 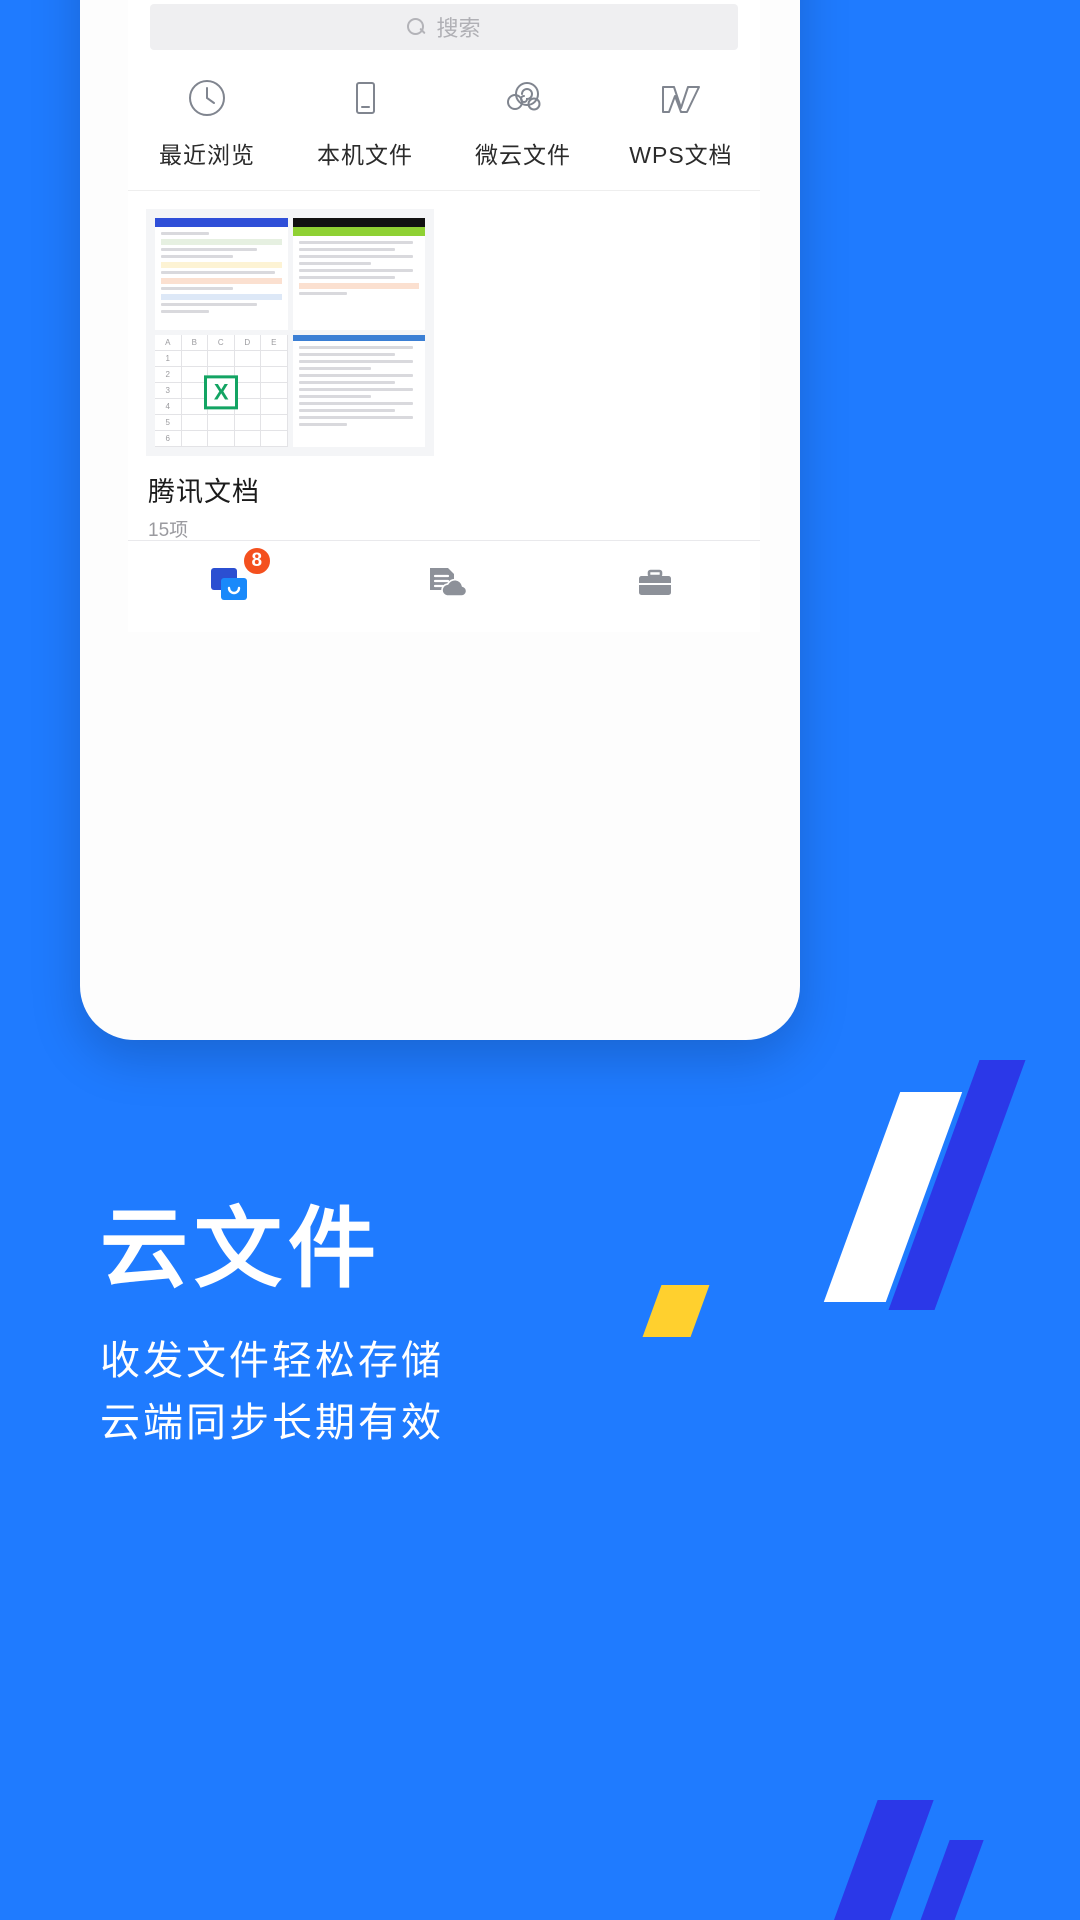 What do you see at coordinates (681, 98) in the screenshot?
I see `wps-w-icon` at bounding box center [681, 98].